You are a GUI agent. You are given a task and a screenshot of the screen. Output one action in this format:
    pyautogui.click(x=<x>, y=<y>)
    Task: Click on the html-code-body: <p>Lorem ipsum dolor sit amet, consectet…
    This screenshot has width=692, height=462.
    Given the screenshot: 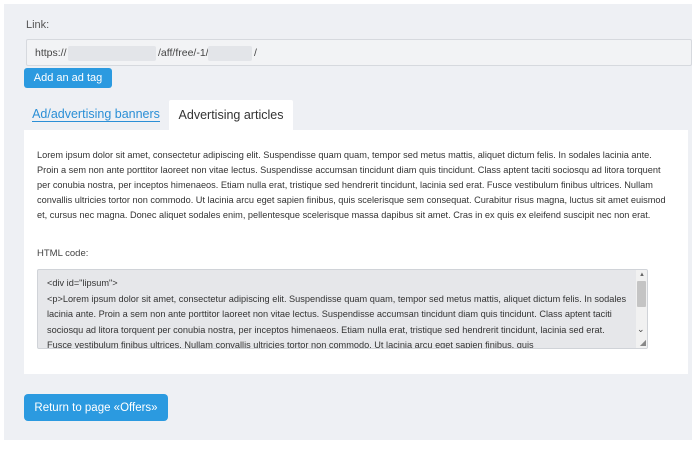 What is the action you would take?
    pyautogui.click(x=337, y=321)
    